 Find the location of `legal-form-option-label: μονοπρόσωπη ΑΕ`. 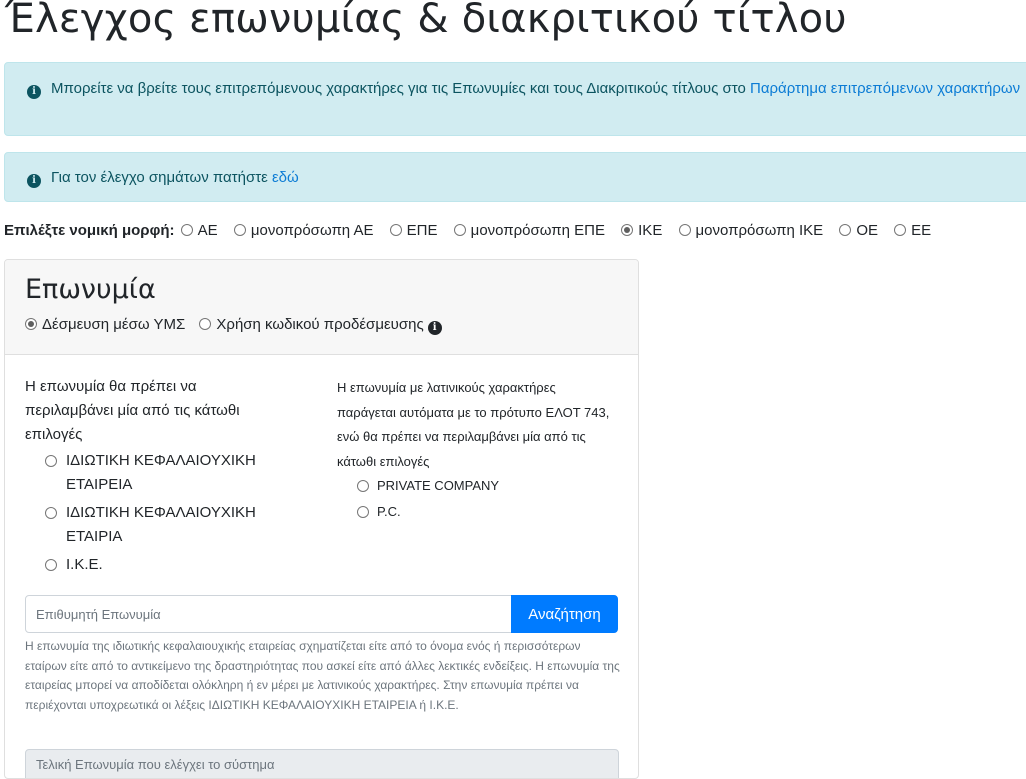

legal-form-option-label: μονοπρόσωπη ΑΕ is located at coordinates (312, 230).